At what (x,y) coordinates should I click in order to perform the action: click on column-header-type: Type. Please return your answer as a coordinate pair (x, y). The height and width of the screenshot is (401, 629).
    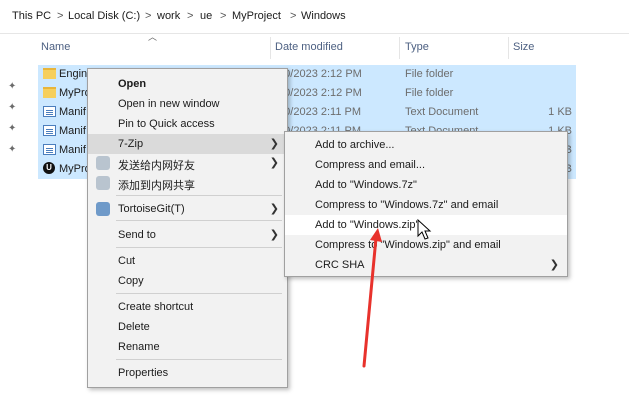
    Looking at the image, I should click on (417, 47).